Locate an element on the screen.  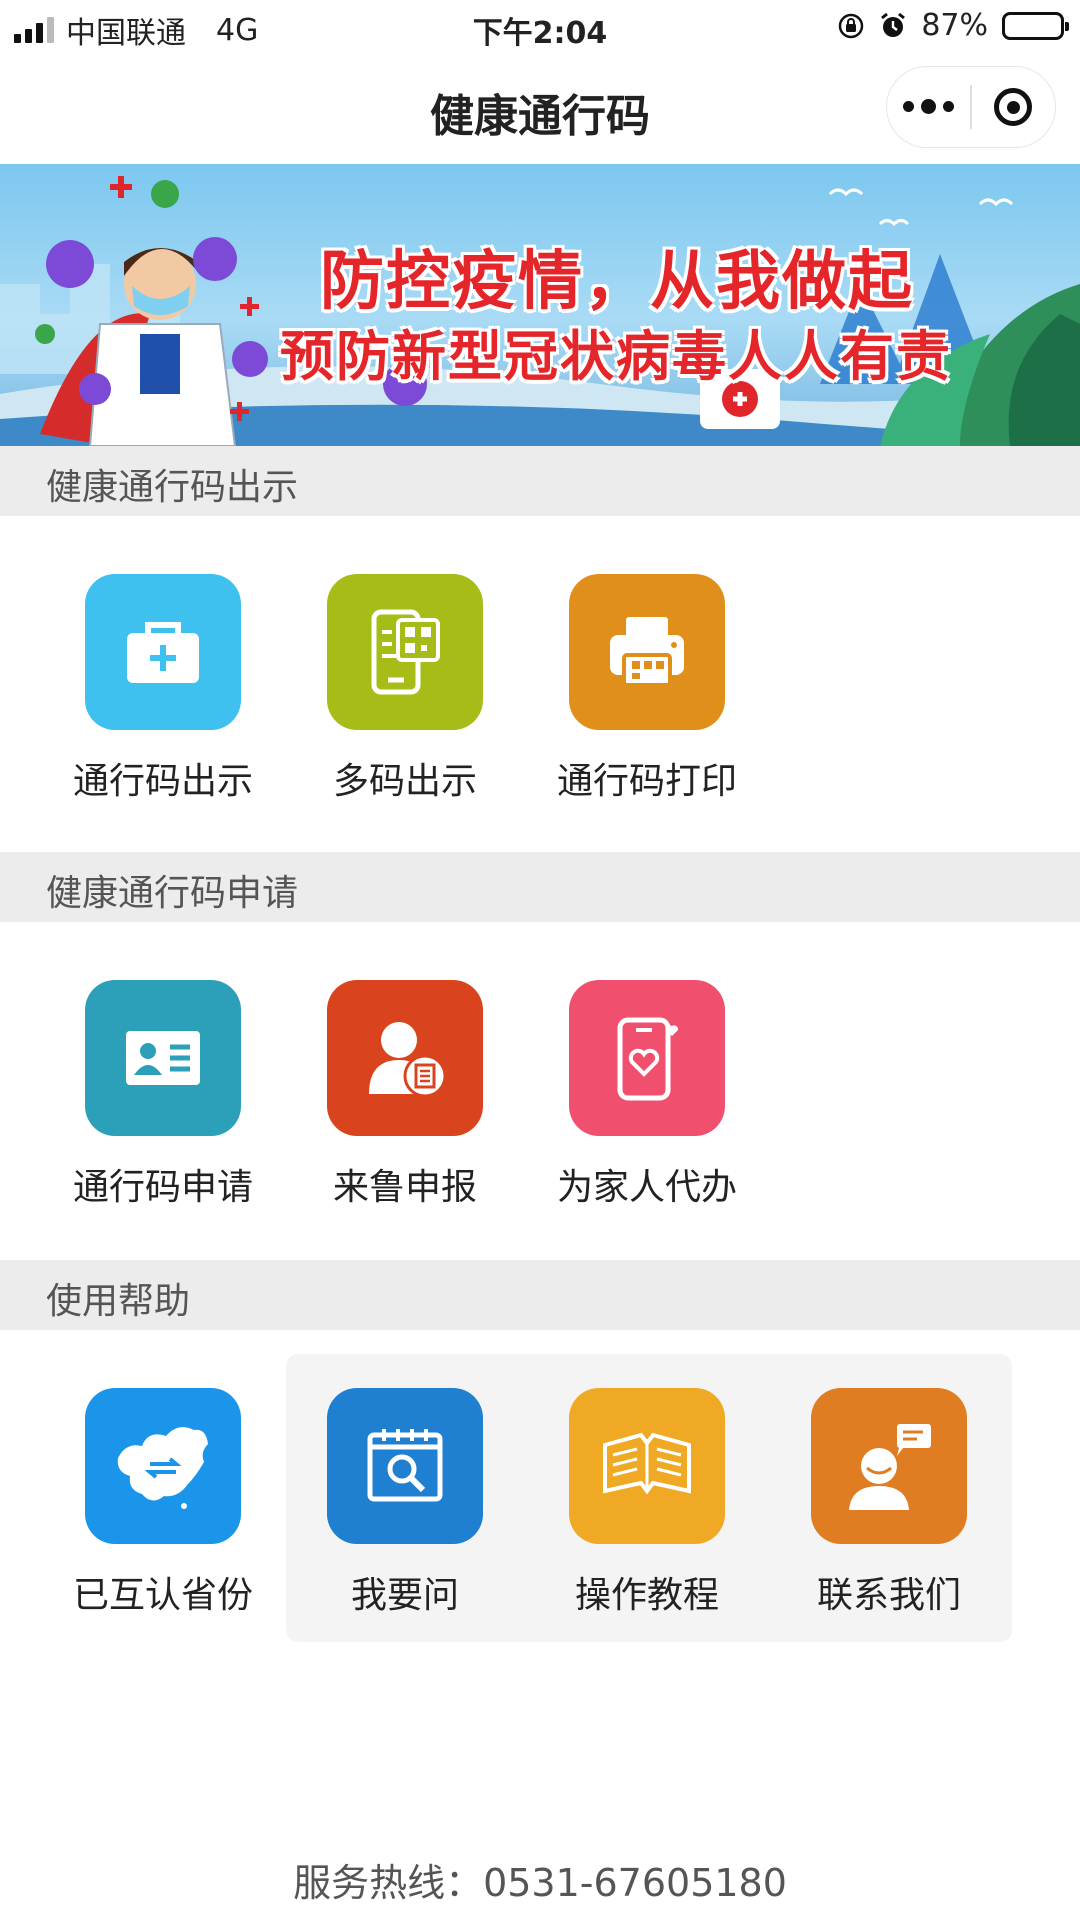
section-title: 健康通行码出示 is located at coordinates (172, 487).